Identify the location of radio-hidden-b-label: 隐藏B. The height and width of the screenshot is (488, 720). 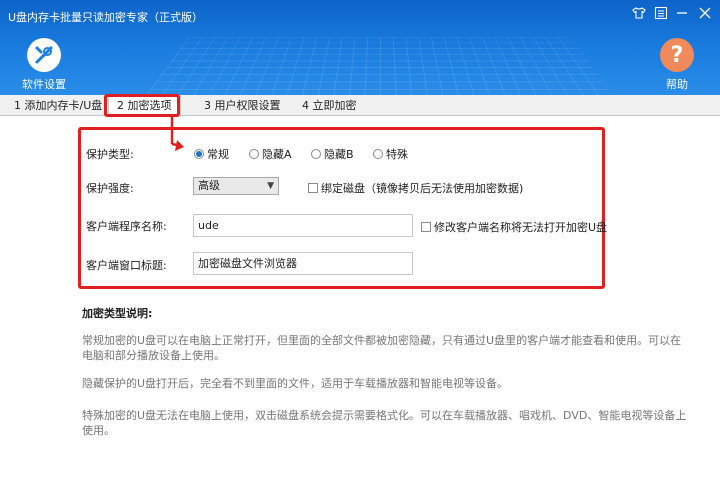
(339, 154).